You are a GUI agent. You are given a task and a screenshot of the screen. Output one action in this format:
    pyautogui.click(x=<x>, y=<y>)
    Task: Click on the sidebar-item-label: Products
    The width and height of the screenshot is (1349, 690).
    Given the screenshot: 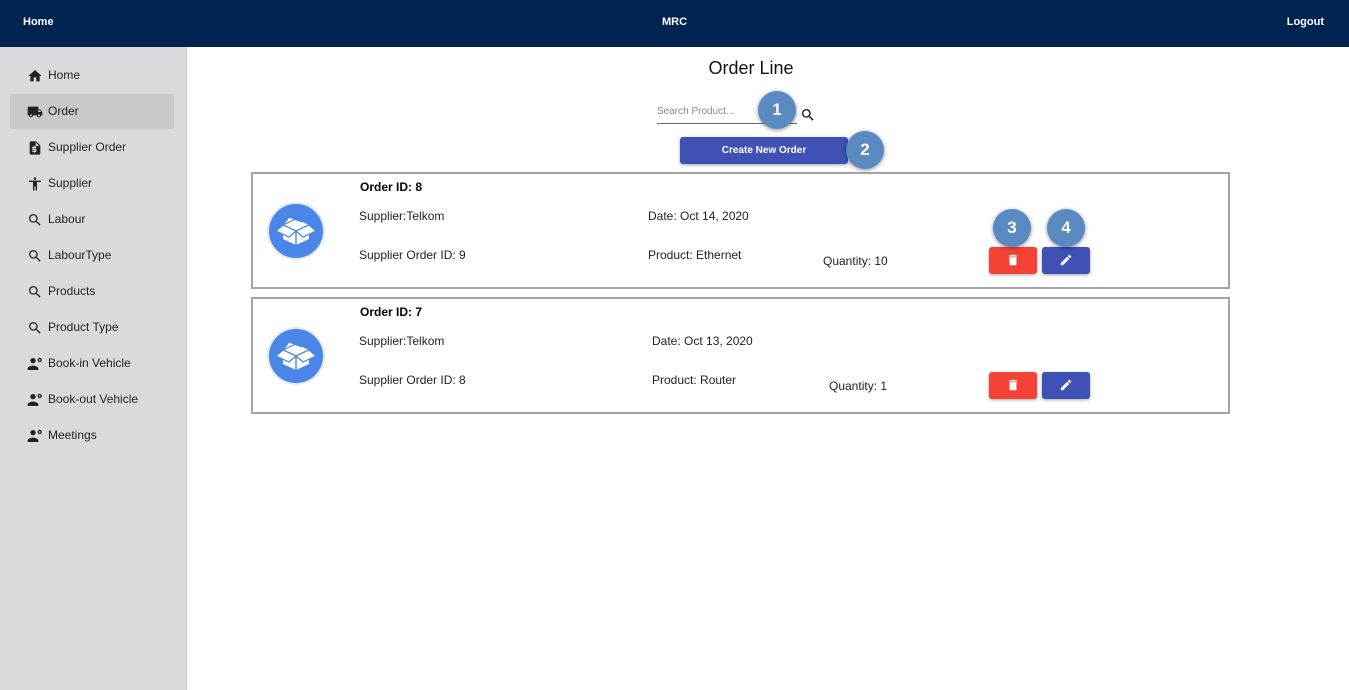 What is the action you would take?
    pyautogui.click(x=72, y=291)
    